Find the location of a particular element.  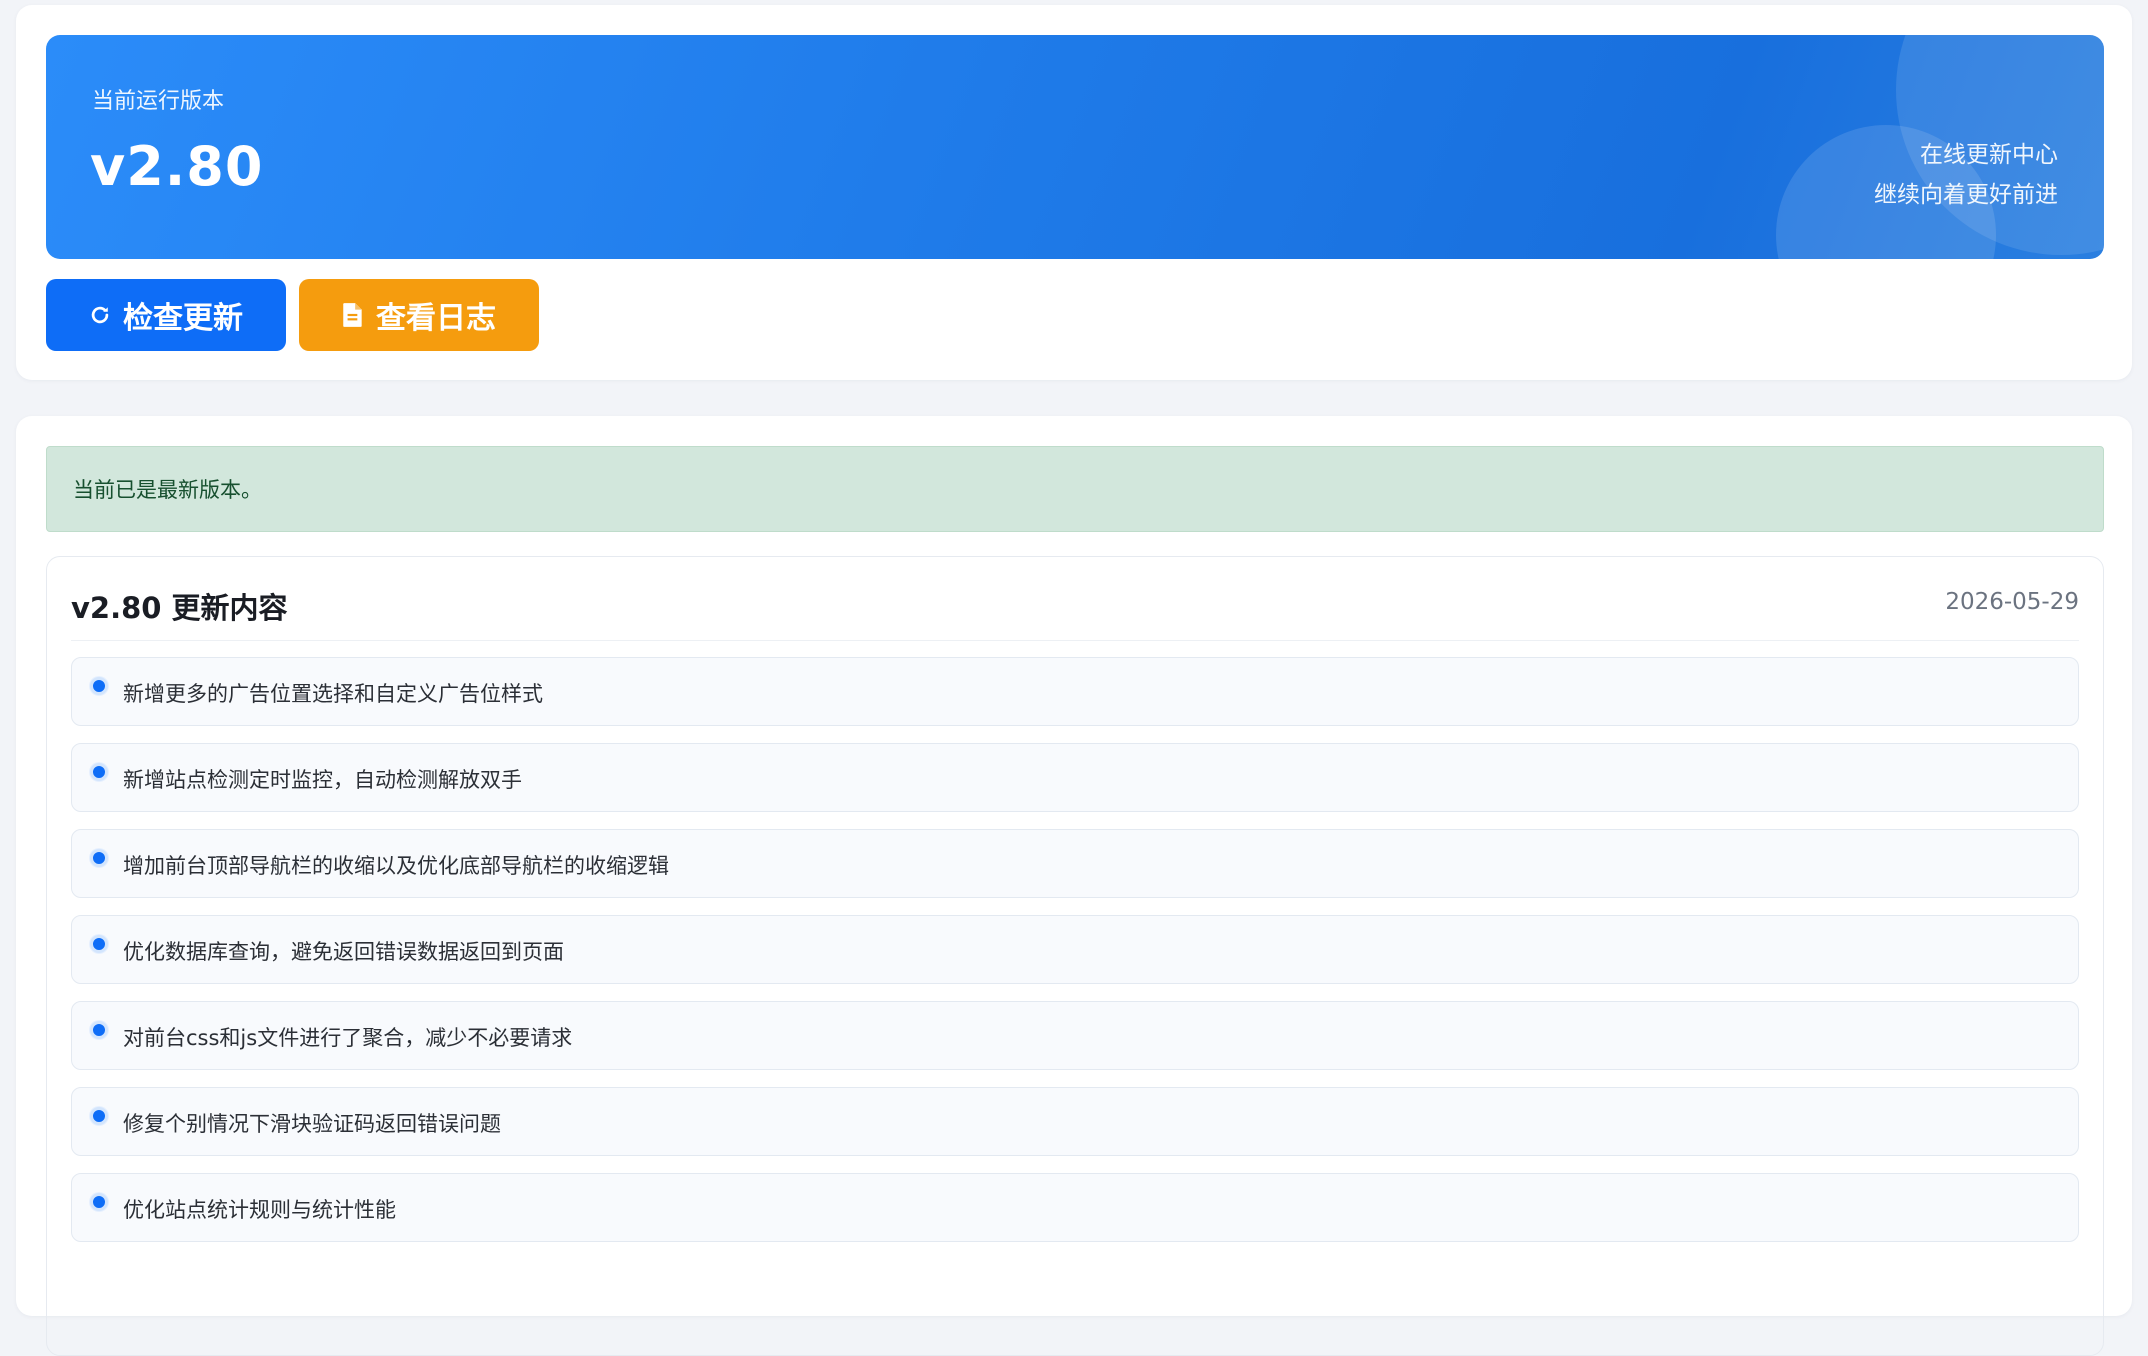

changelog-date: 2026-05-29 is located at coordinates (2012, 602).